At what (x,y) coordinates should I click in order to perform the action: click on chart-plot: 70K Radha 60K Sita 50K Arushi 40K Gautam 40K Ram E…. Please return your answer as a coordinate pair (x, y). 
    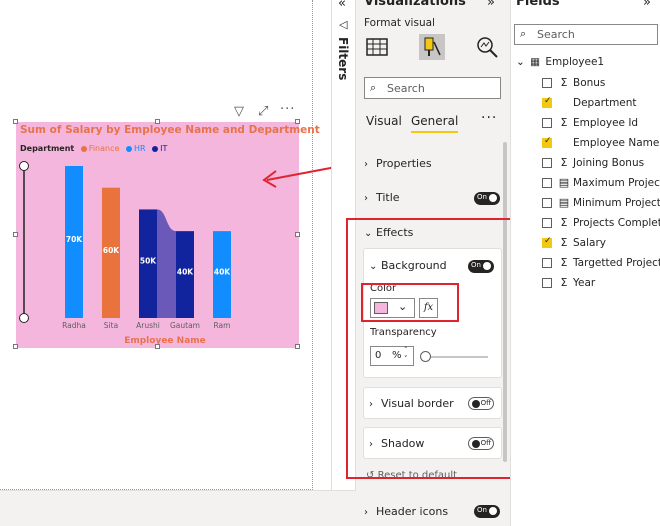
    Looking at the image, I should click on (125, 253).